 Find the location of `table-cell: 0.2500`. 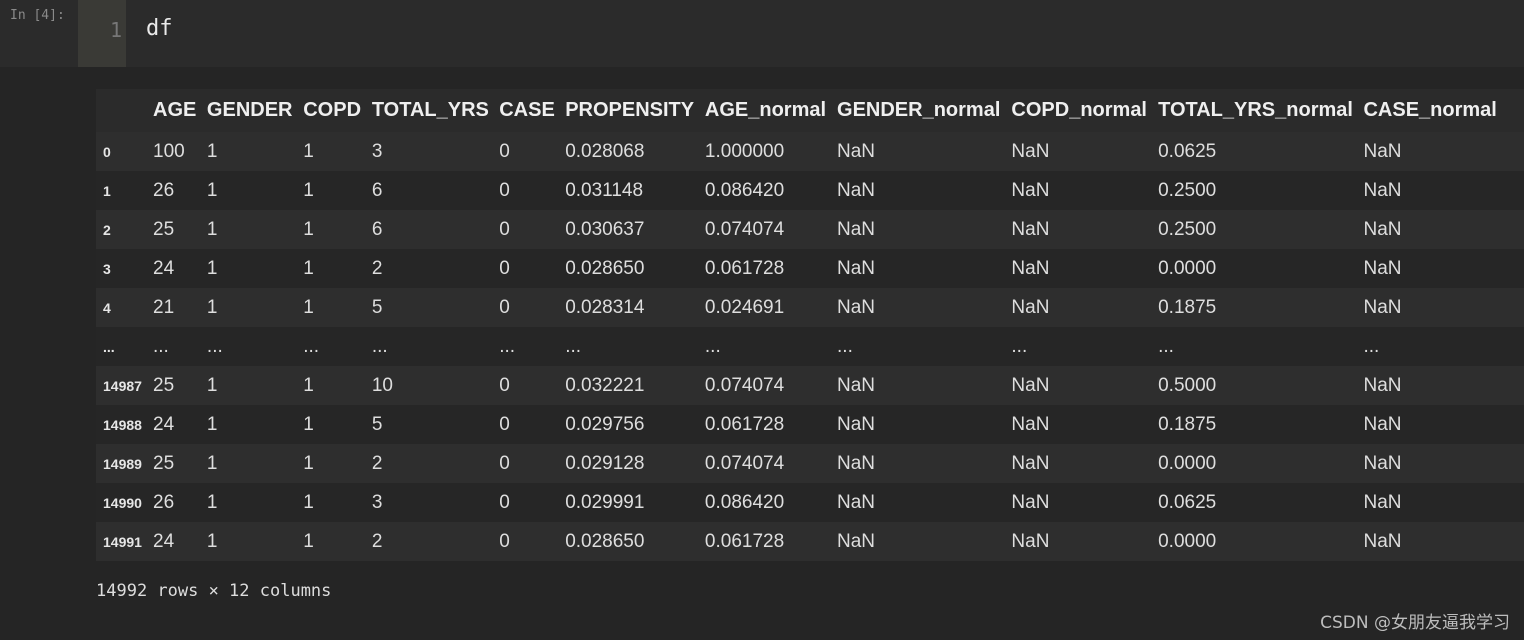

table-cell: 0.2500 is located at coordinates (1187, 190).